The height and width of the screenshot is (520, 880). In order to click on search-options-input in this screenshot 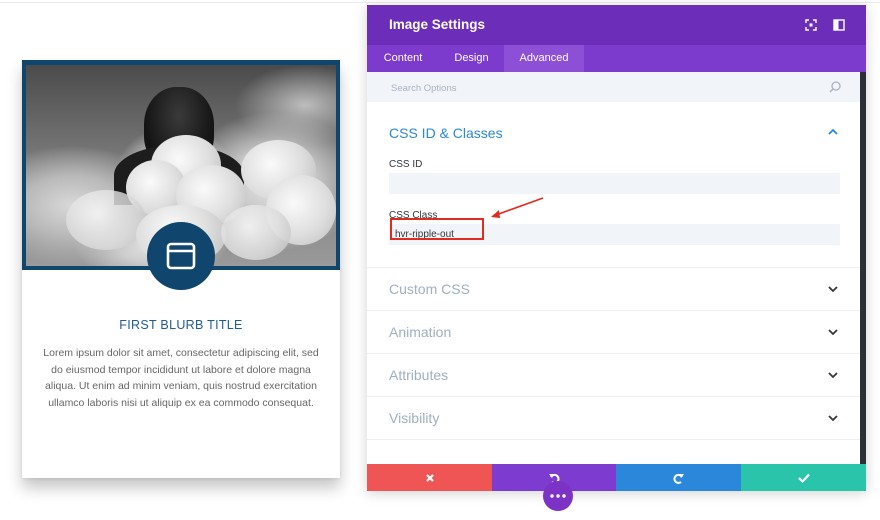, I will do `click(601, 88)`.